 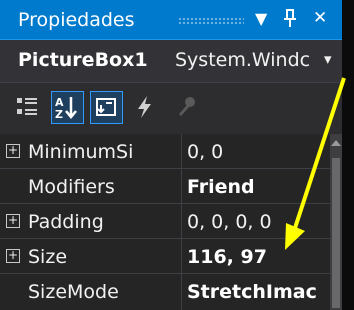 I want to click on title-bar: Propiedades ▼ ✕, so click(x=171, y=20).